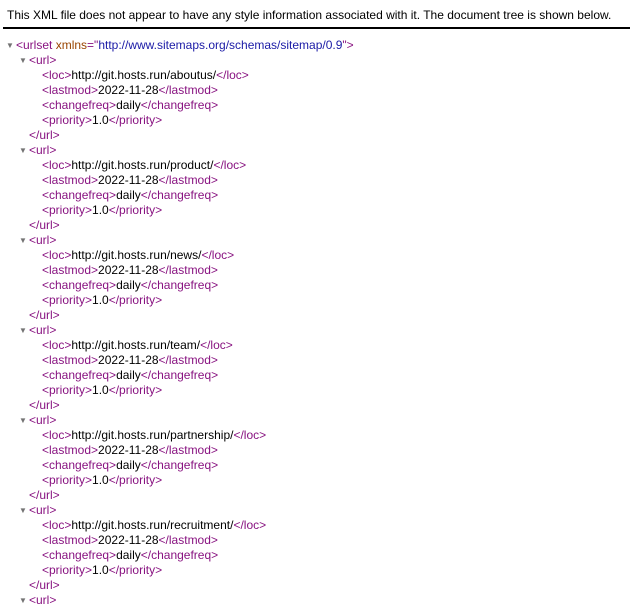 The height and width of the screenshot is (608, 630). What do you see at coordinates (144, 75) in the screenshot?
I see `loc-value: http://git.hosts.run/aboutus/` at bounding box center [144, 75].